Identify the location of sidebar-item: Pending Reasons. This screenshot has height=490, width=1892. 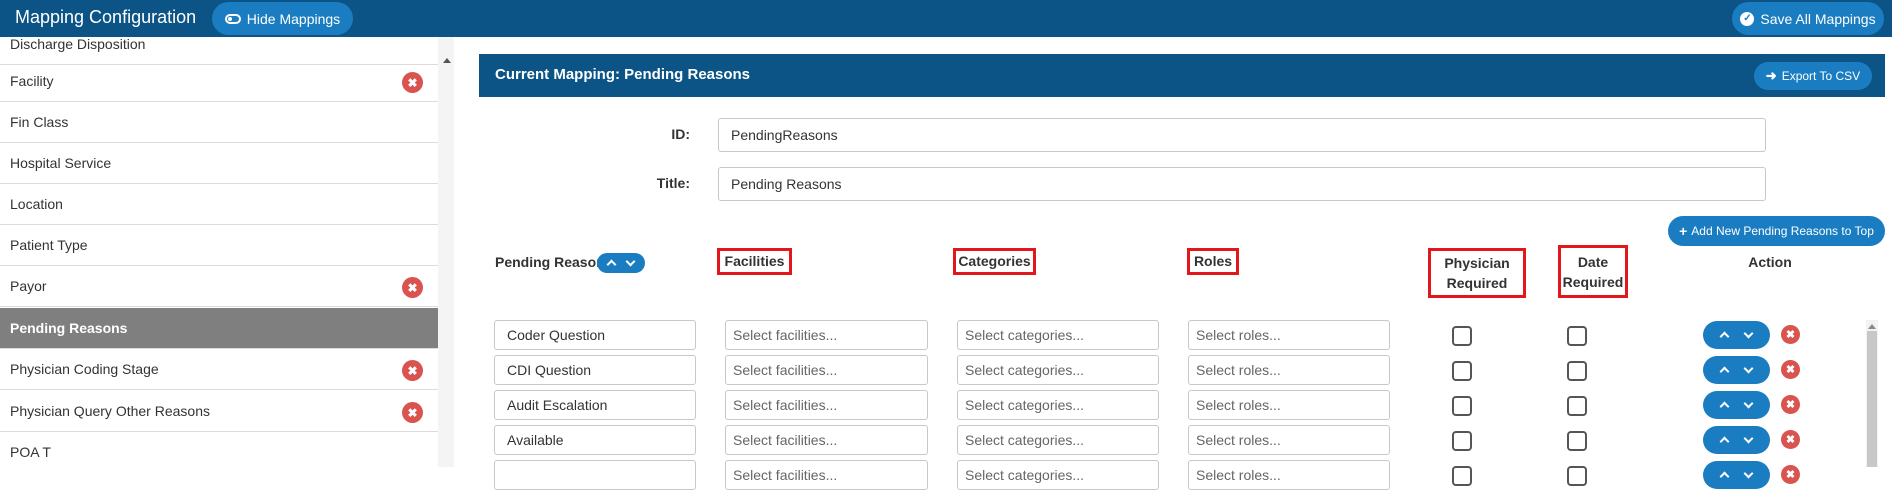
(219, 328).